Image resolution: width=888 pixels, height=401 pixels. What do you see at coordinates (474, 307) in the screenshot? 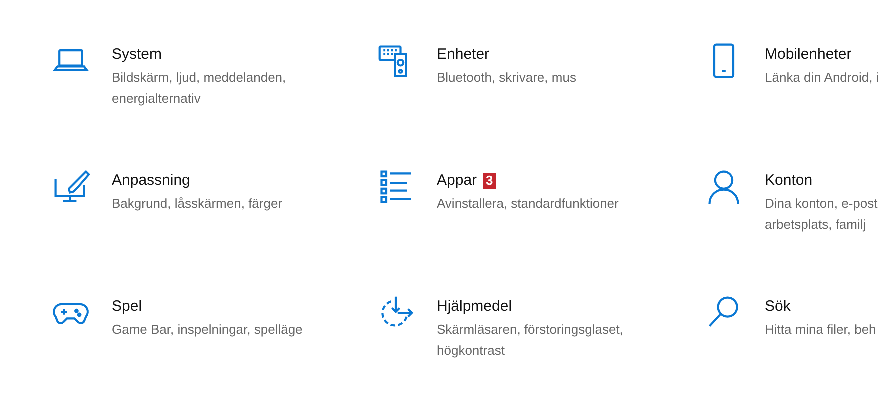
I see `setting-title: Hjälpmedel` at bounding box center [474, 307].